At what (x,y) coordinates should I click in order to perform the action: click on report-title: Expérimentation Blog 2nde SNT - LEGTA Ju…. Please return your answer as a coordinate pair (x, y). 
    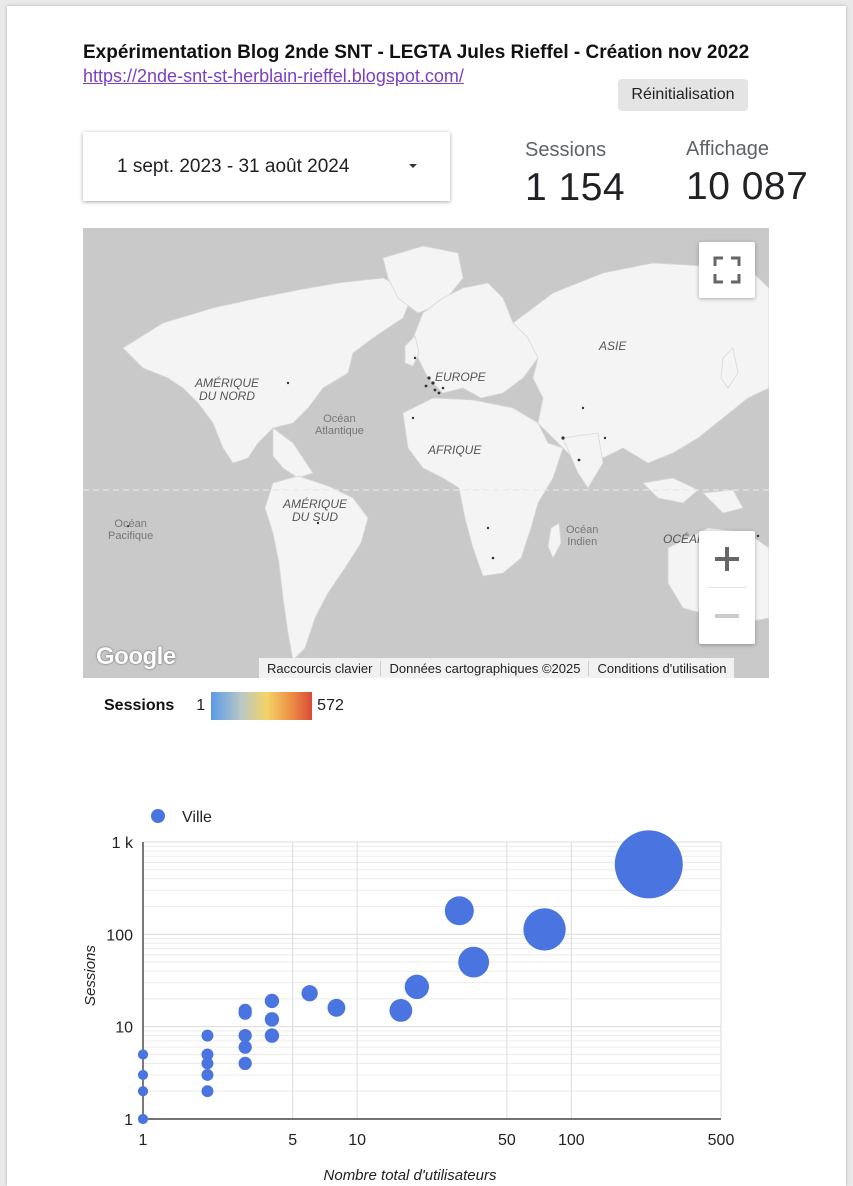
    Looking at the image, I should click on (416, 52).